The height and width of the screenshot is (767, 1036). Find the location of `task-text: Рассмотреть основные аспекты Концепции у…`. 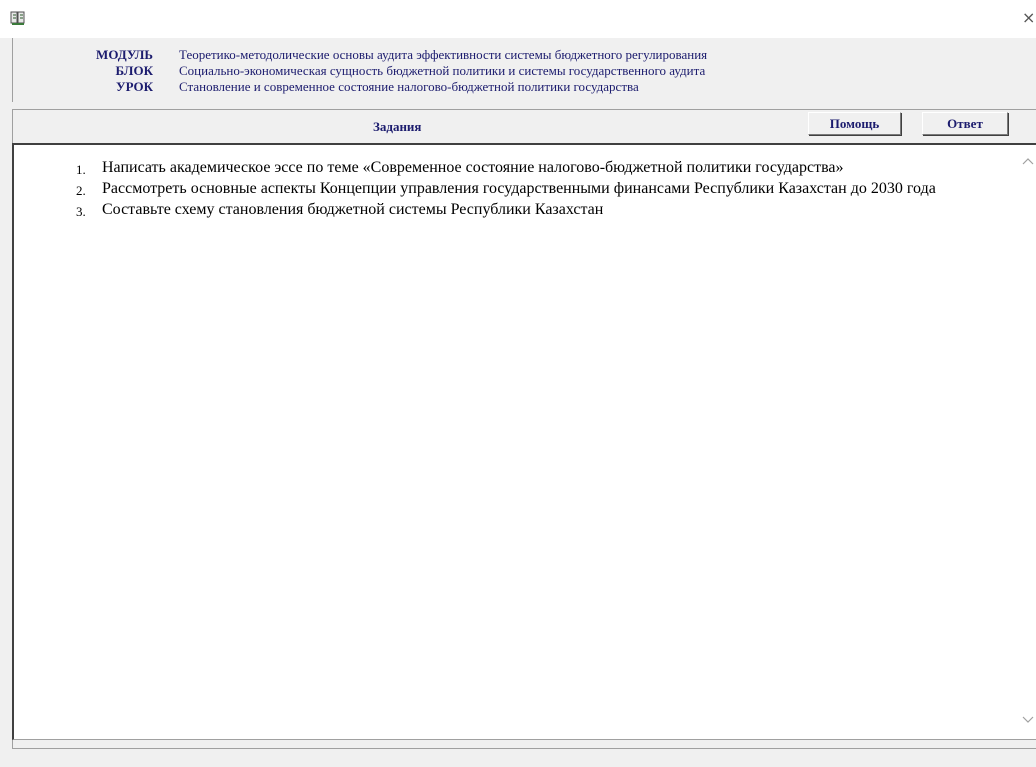

task-text: Рассмотреть основные аспекты Концепции у… is located at coordinates (519, 188).